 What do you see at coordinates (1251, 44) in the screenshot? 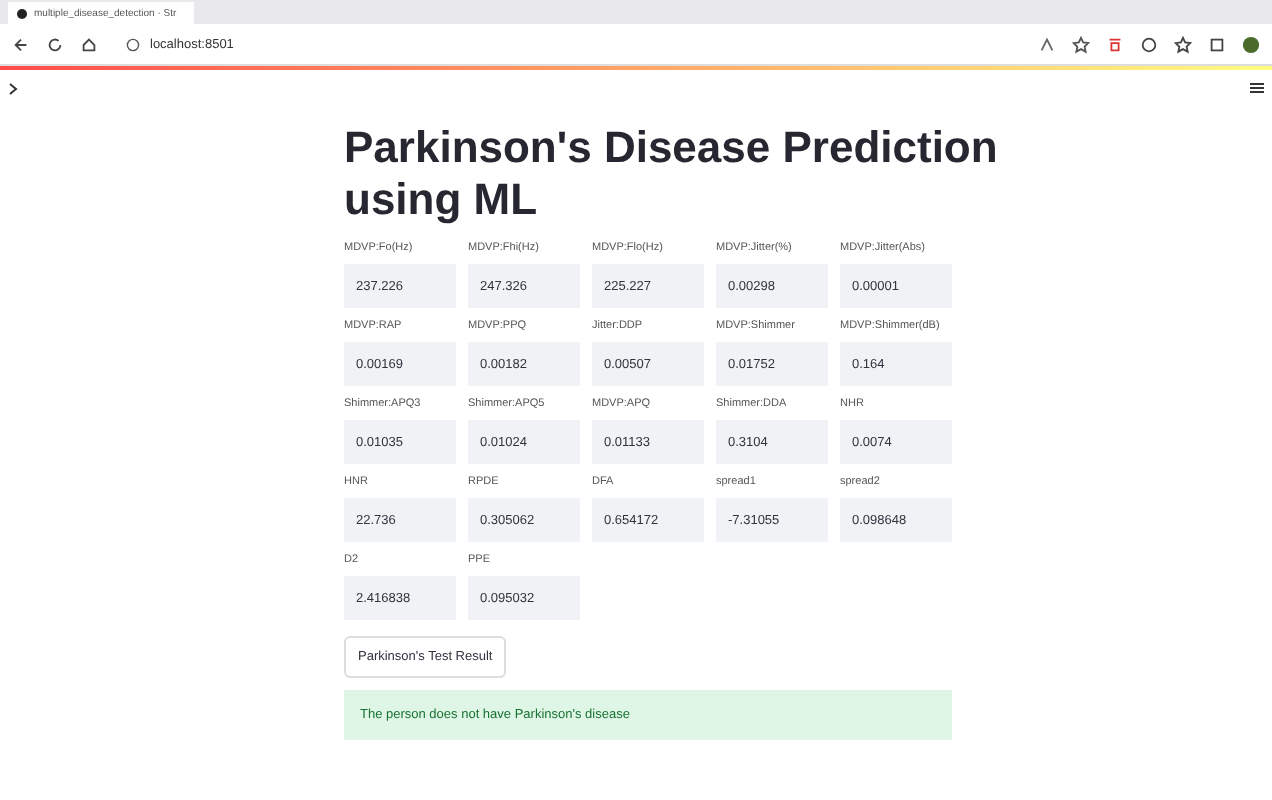
I see `profile-icon` at bounding box center [1251, 44].